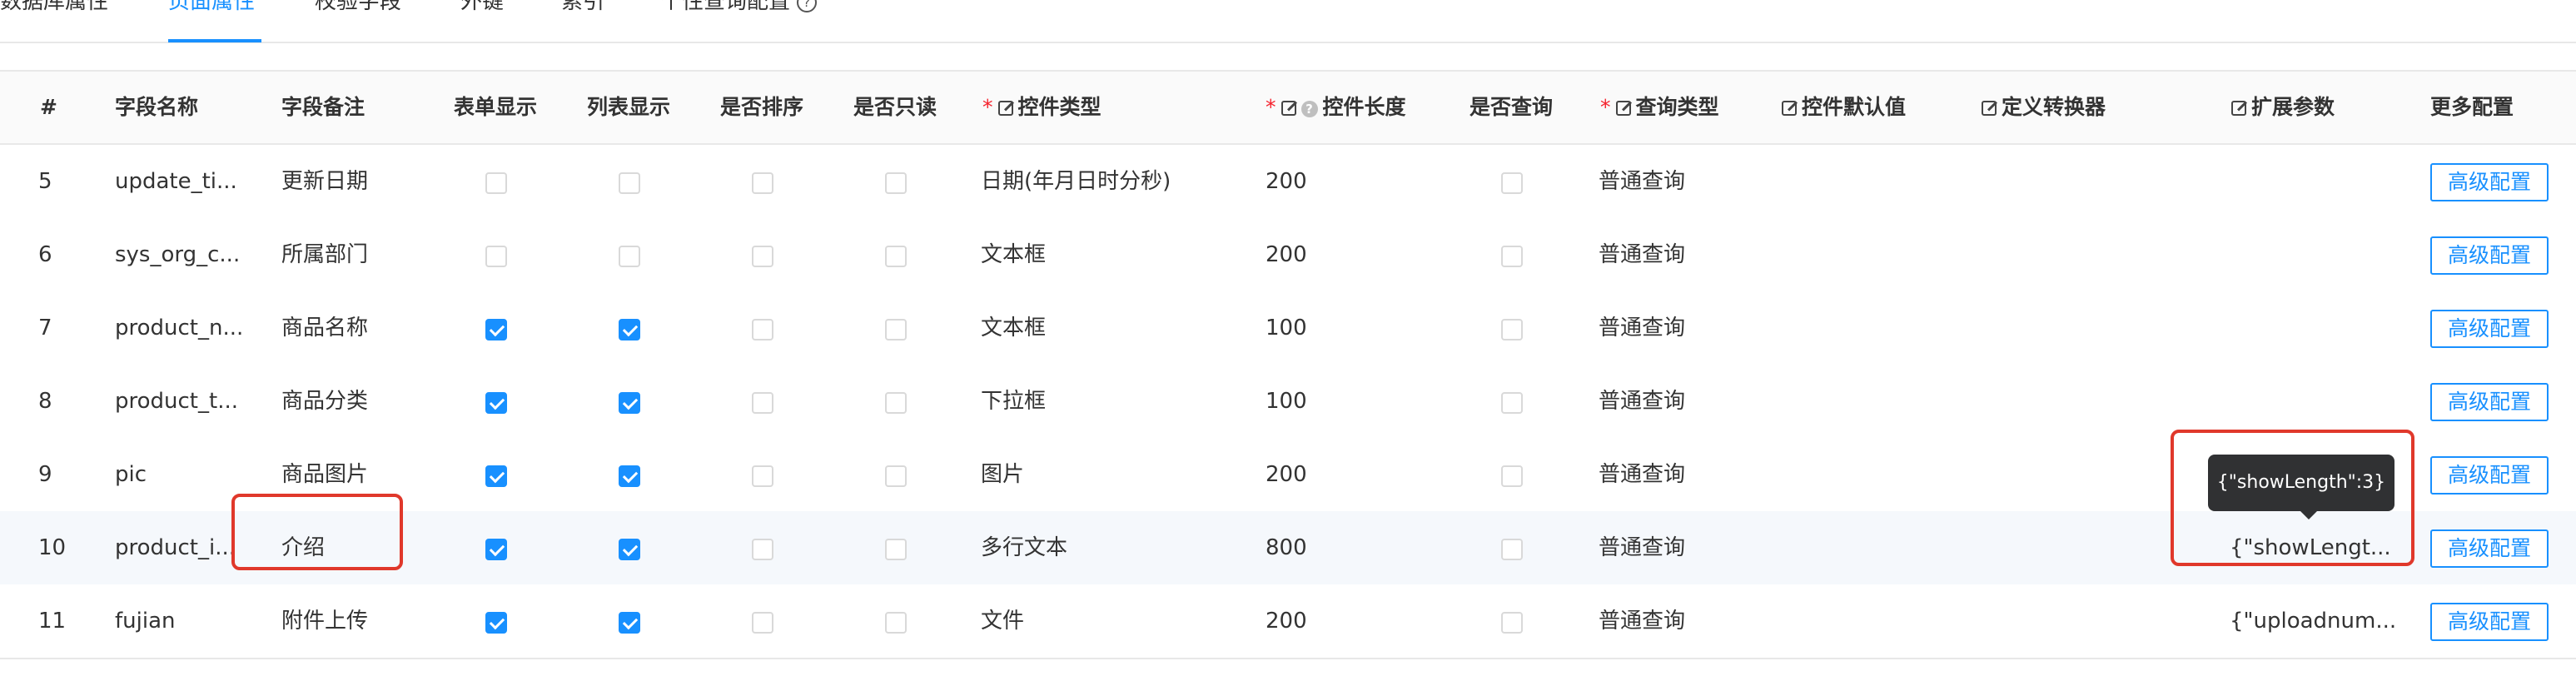  I want to click on tab-indexes: 索引, so click(582, 9).